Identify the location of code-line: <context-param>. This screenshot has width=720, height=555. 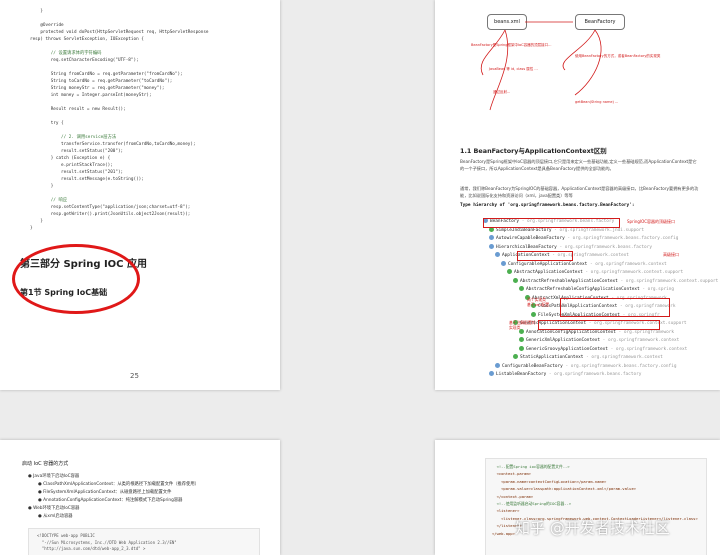
(511, 474).